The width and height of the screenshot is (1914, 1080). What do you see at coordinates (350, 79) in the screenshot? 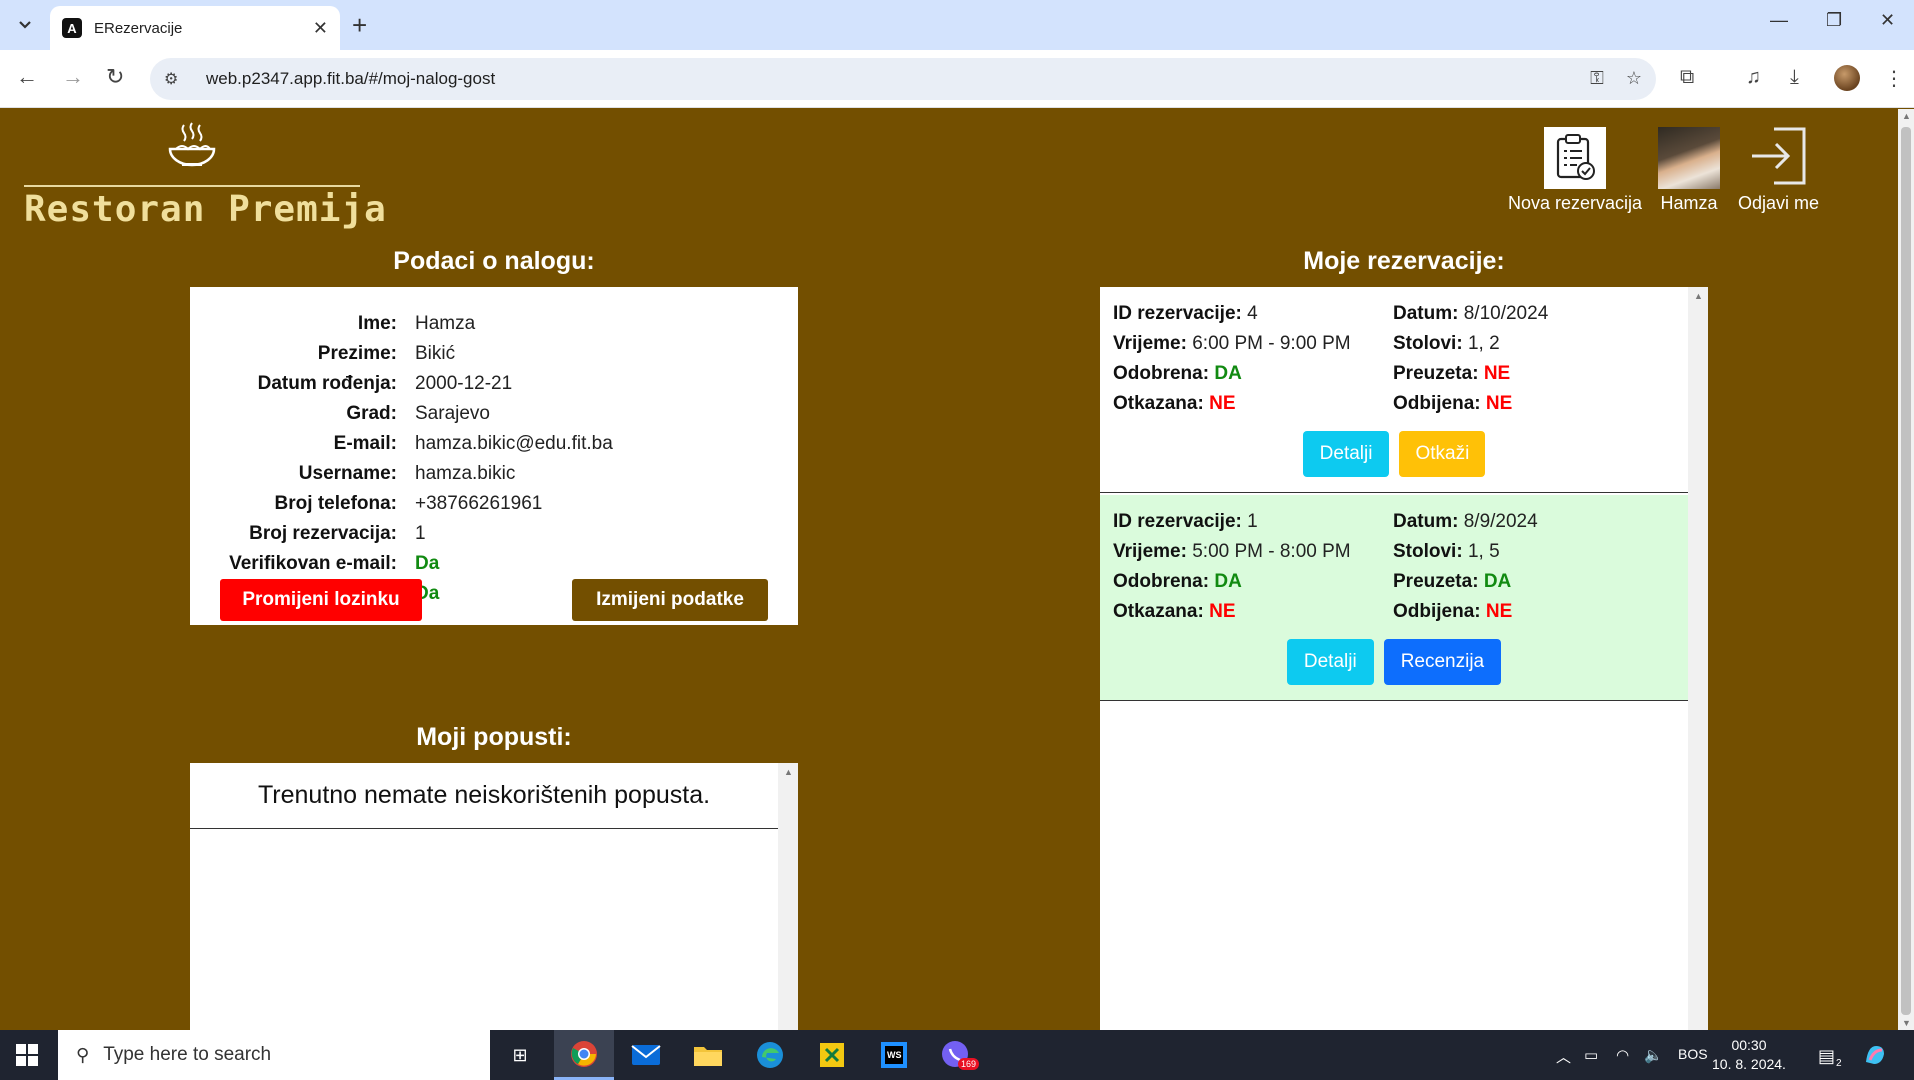
I see `url-text: web.p2347.app.fit.ba/#/moj-nalog-gost` at bounding box center [350, 79].